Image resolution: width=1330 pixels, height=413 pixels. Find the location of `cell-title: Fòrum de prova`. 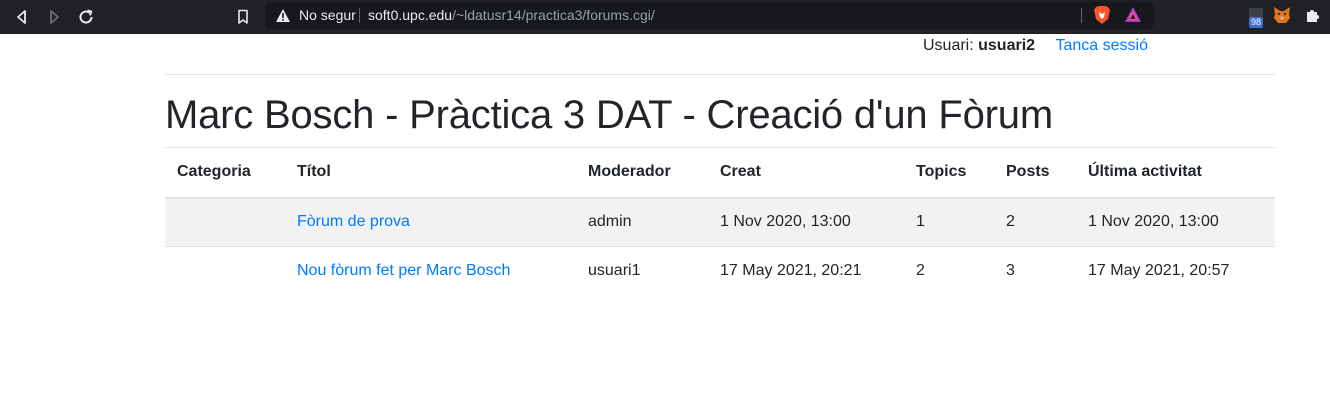

cell-title: Fòrum de prova is located at coordinates (430, 222).